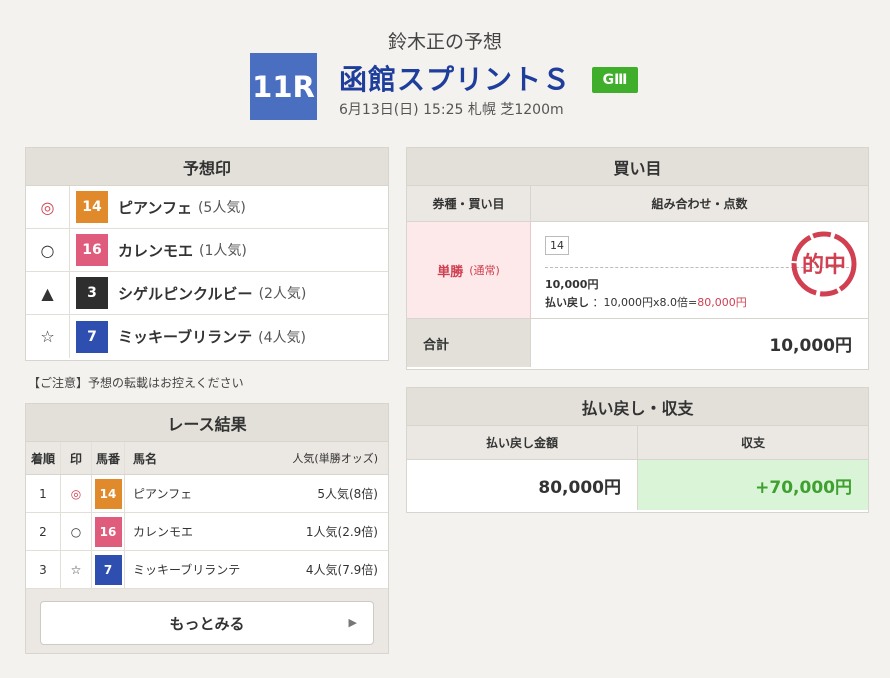 The width and height of the screenshot is (890, 678). Describe the element at coordinates (444, 42) in the screenshot. I see `page-title: 鈴木正の予想` at that location.